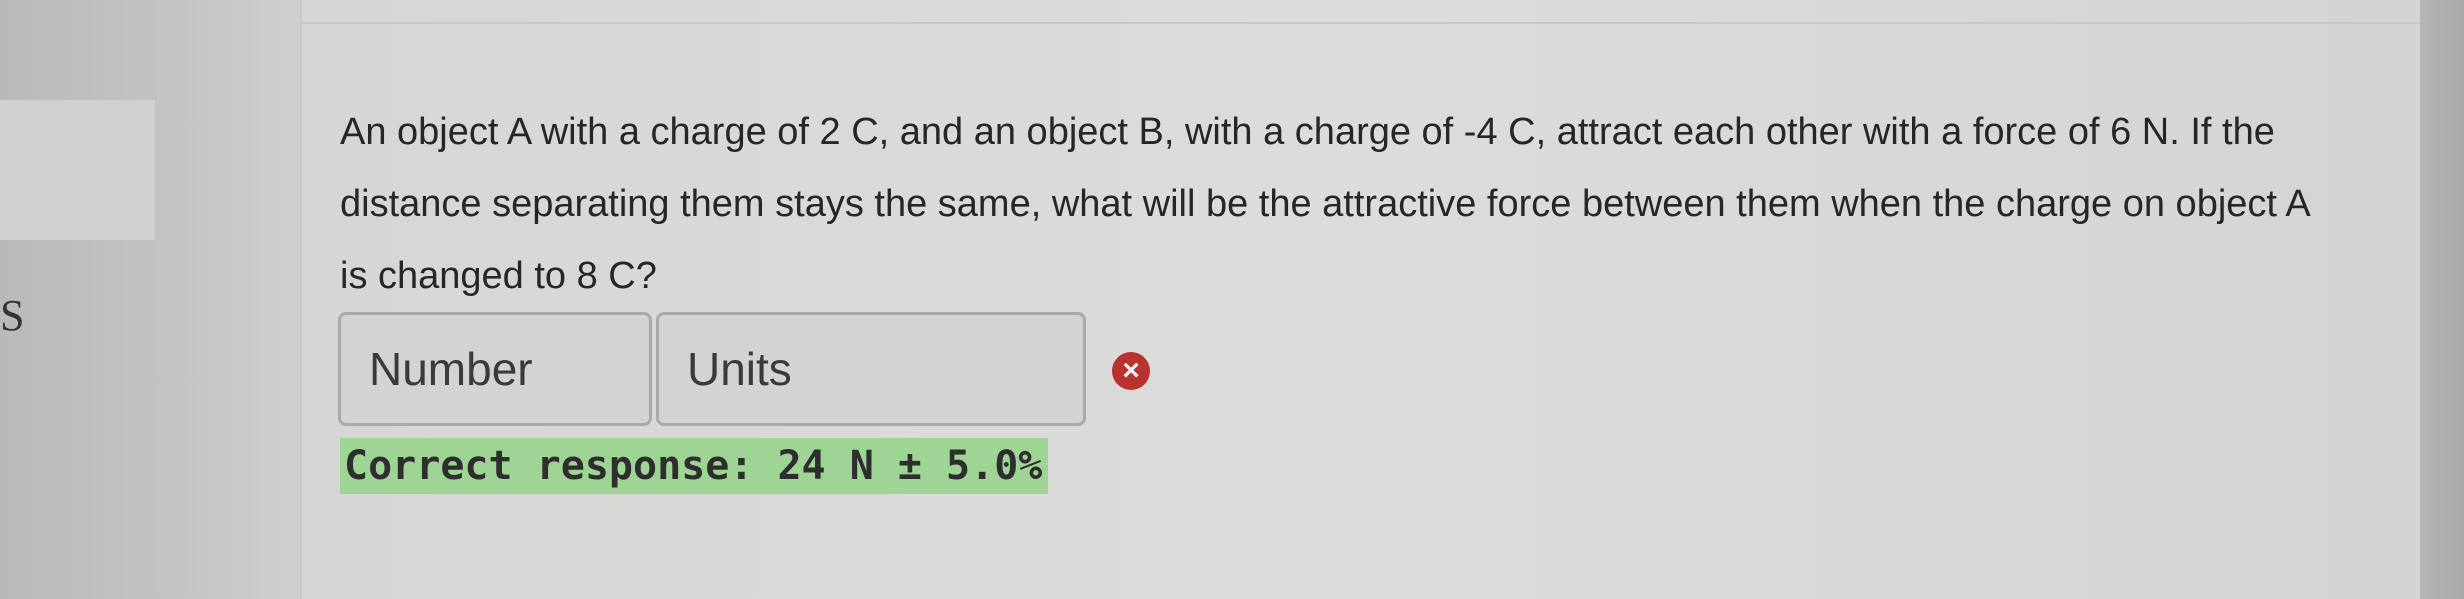  I want to click on left-panel-highlight, so click(77, 170).